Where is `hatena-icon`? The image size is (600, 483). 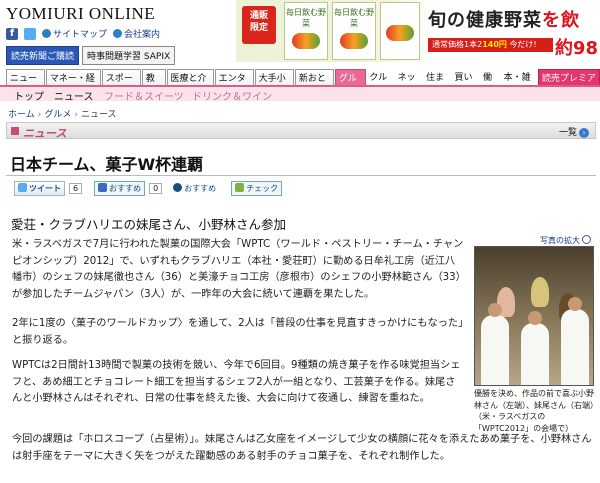
hatena-icon is located at coordinates (103, 187).